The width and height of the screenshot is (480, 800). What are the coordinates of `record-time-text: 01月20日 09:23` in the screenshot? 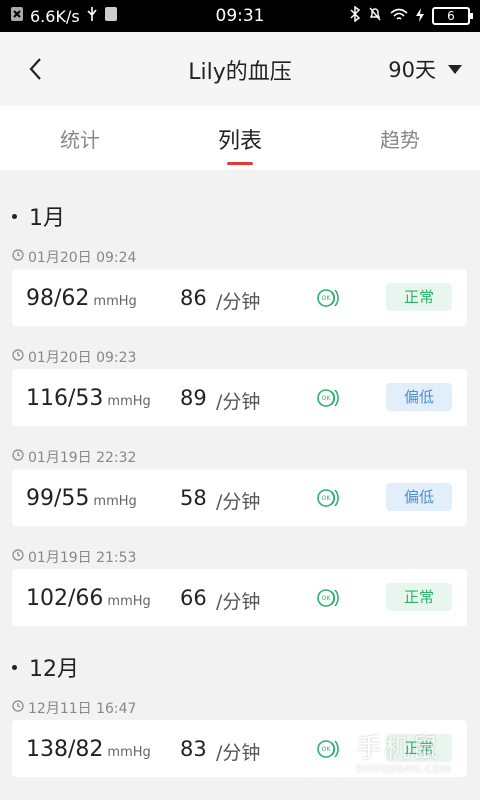 It's located at (82, 358).